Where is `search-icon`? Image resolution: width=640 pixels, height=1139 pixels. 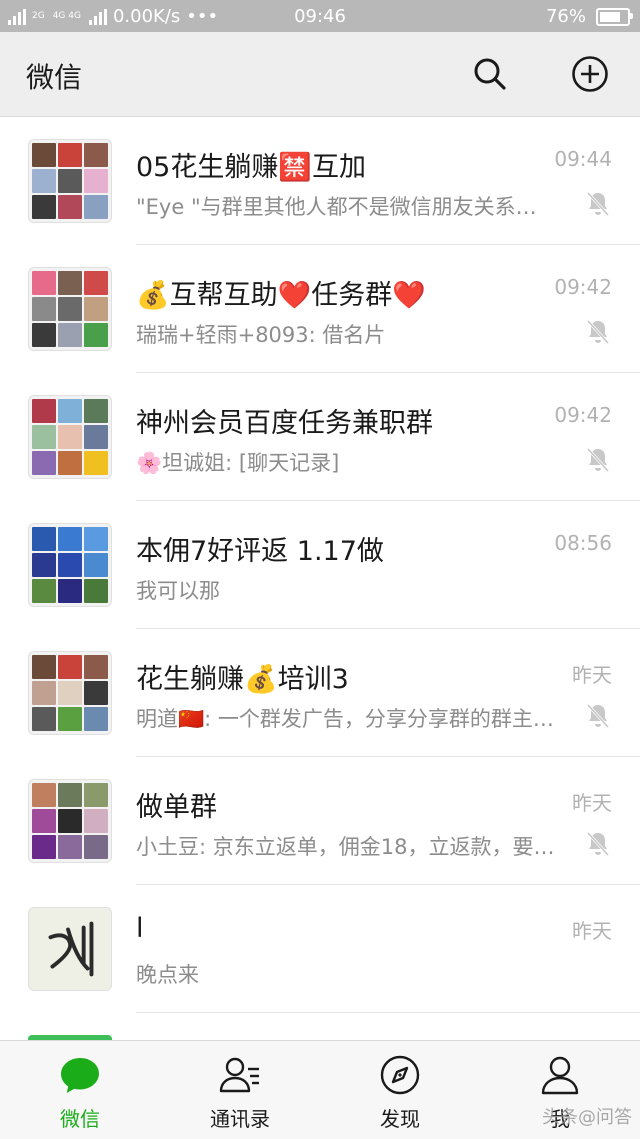 search-icon is located at coordinates (490, 74).